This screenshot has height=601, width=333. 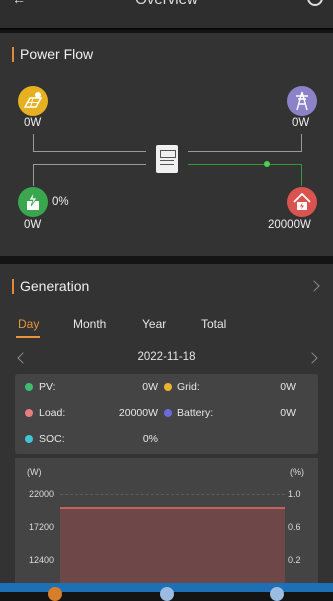 I want to click on grid-stat-value: 0W, so click(x=288, y=387).